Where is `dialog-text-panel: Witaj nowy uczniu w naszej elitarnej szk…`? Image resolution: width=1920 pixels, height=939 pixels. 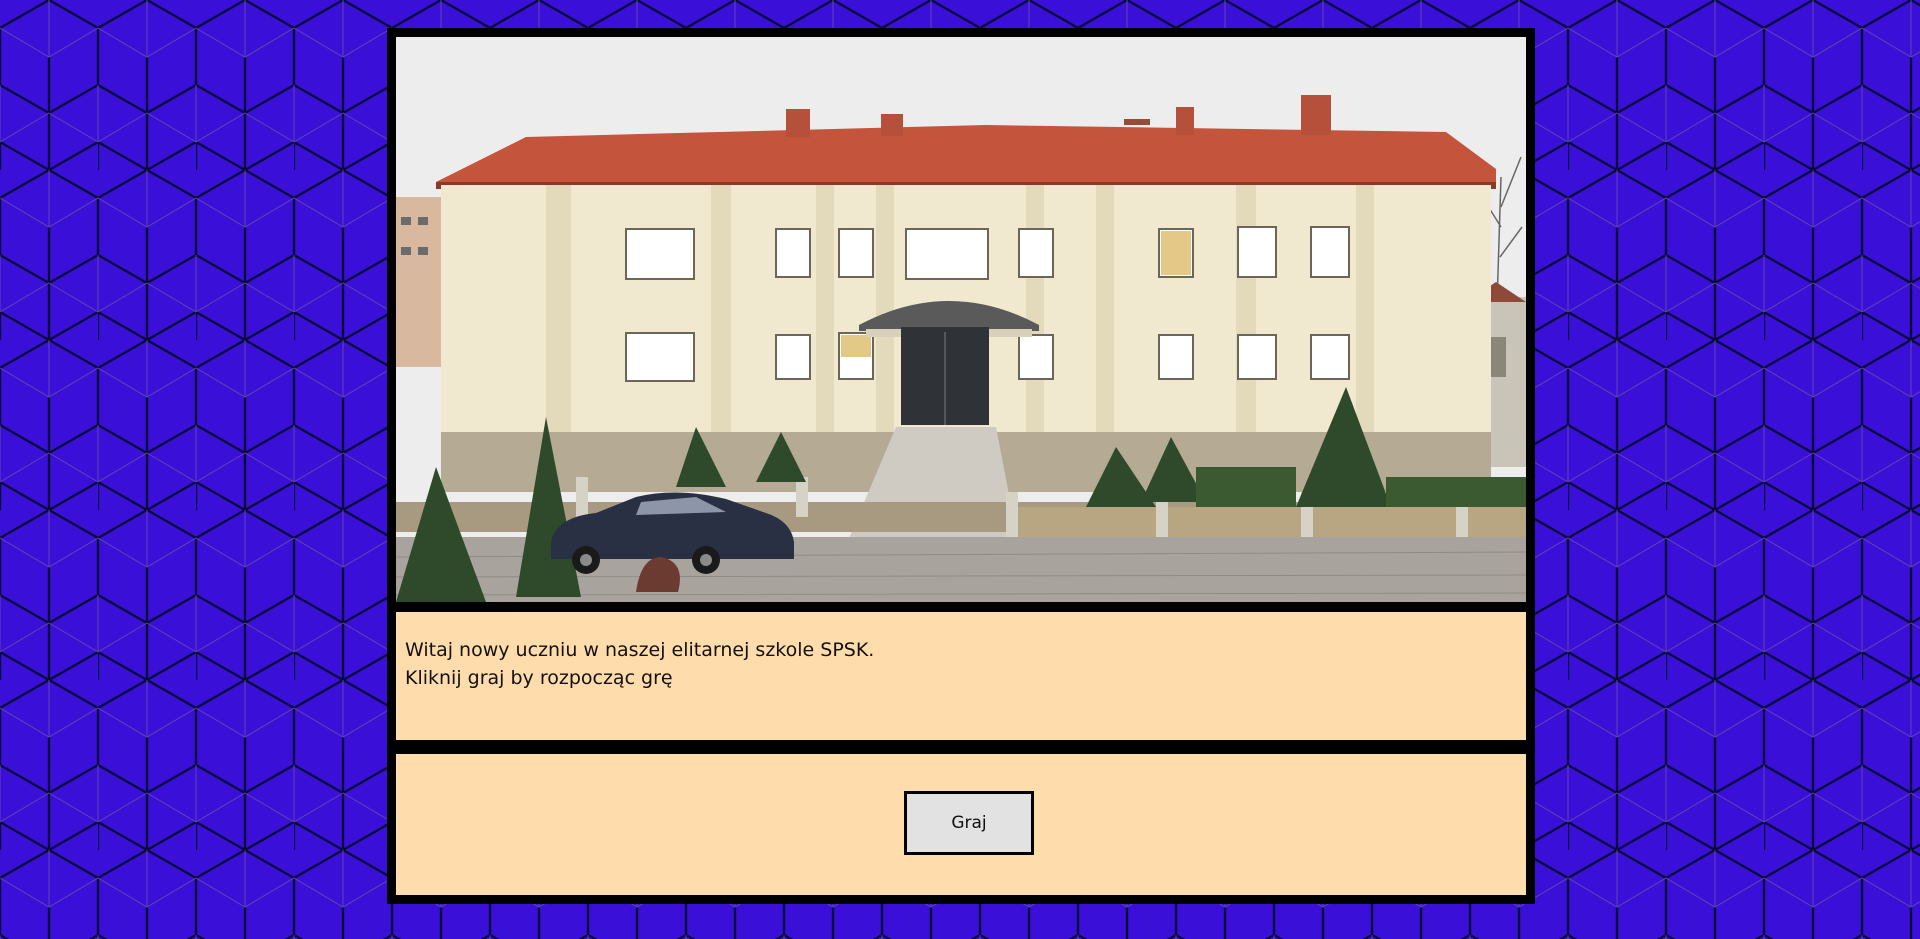 dialog-text-panel: Witaj nowy uczniu w naszej elitarnej szk… is located at coordinates (961, 676).